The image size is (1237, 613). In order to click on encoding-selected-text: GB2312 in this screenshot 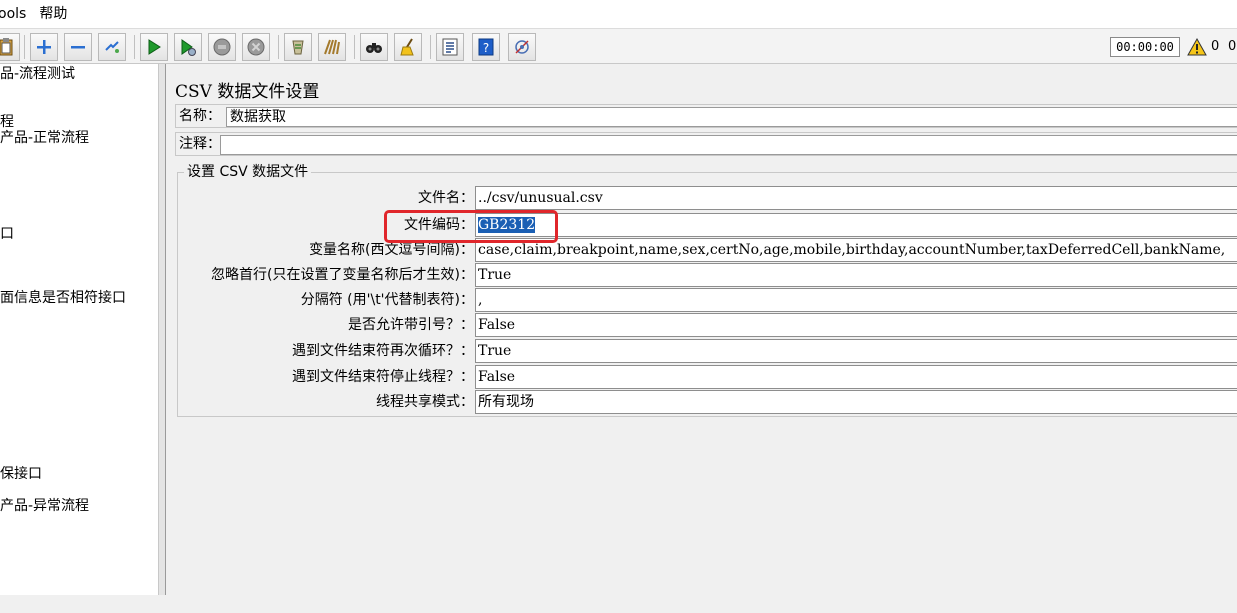, I will do `click(507, 225)`.